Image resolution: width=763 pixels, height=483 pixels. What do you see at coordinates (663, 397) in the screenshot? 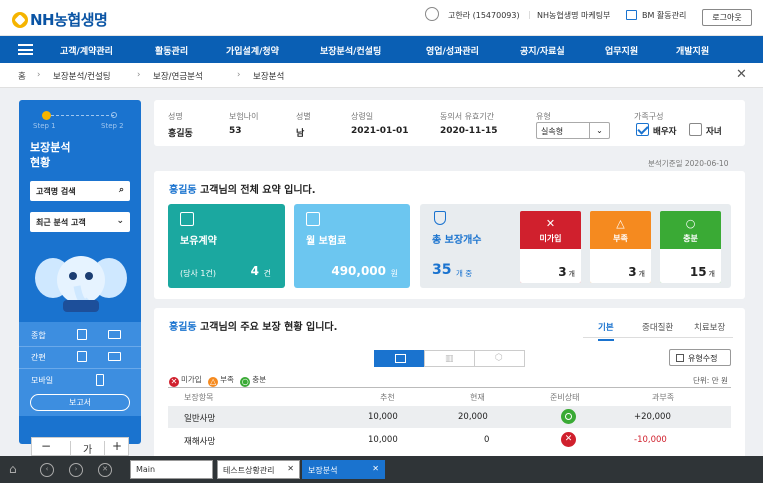
I see `column-header: 과부족` at bounding box center [663, 397].